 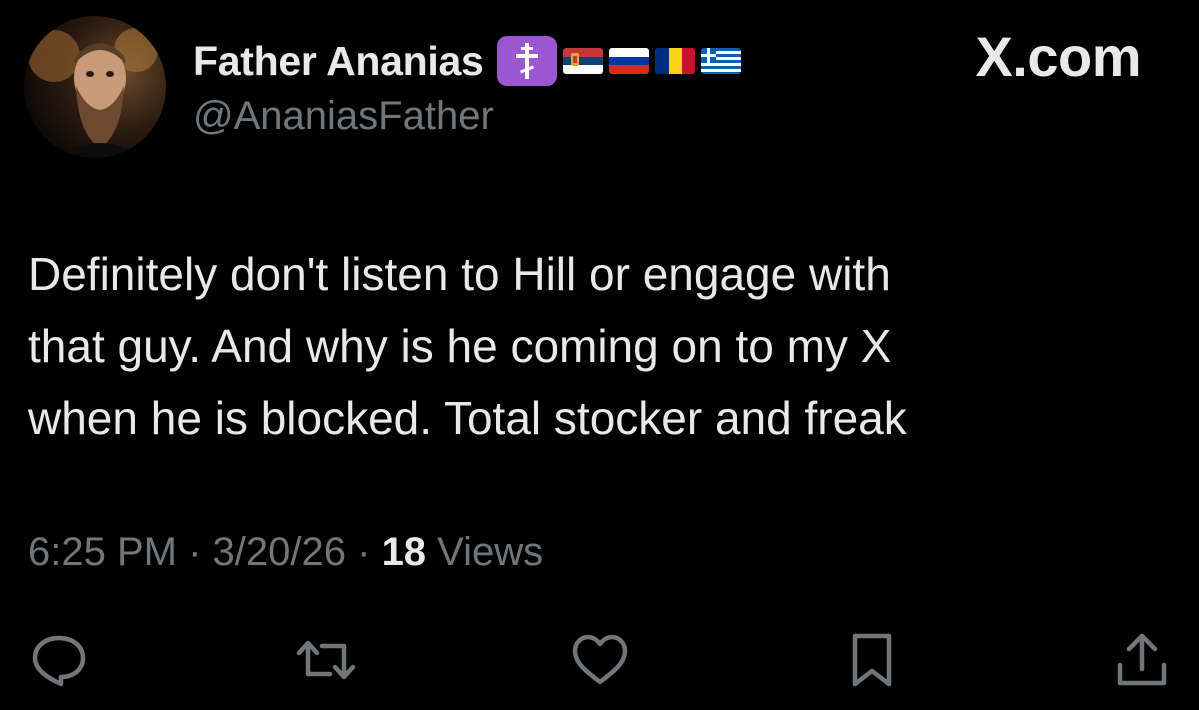 I want to click on tweet-meta: 6:25 PM · 3/20/26 · 18 Views, so click(x=285, y=552).